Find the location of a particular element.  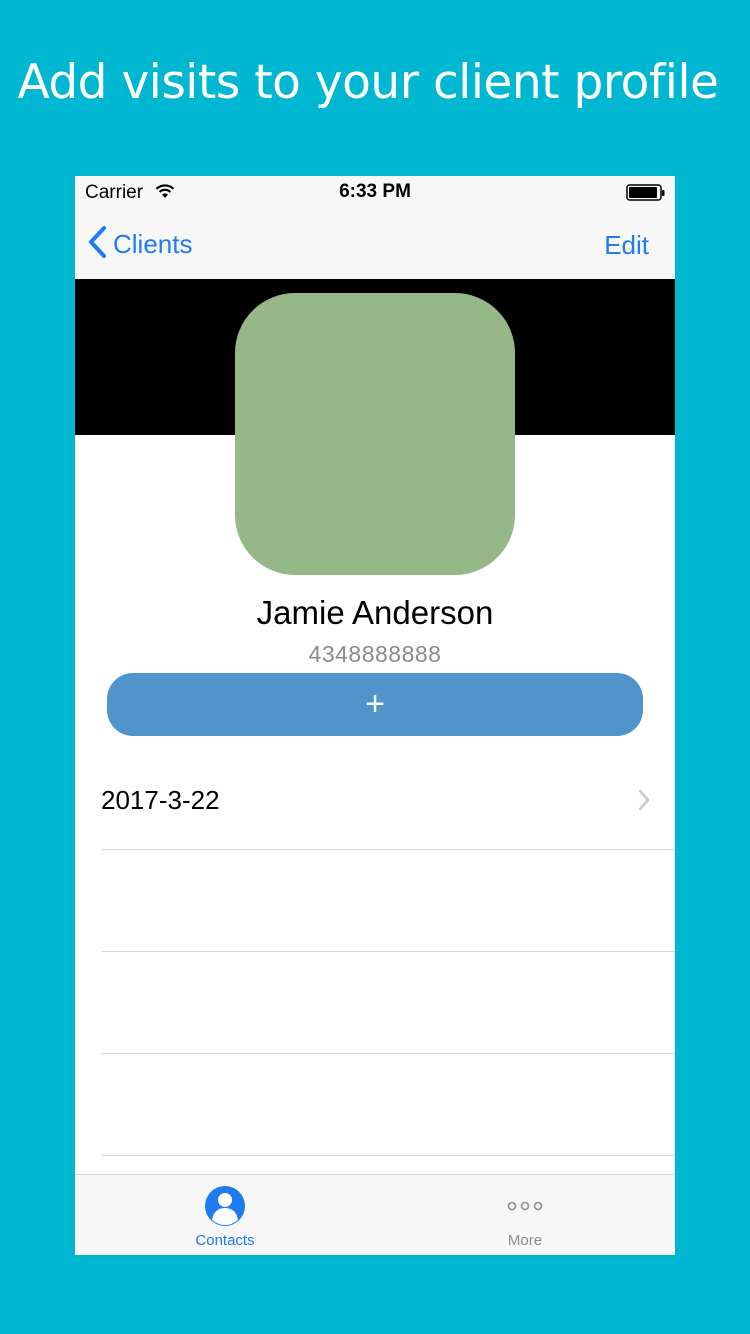

tab-more: More is located at coordinates (525, 1215).